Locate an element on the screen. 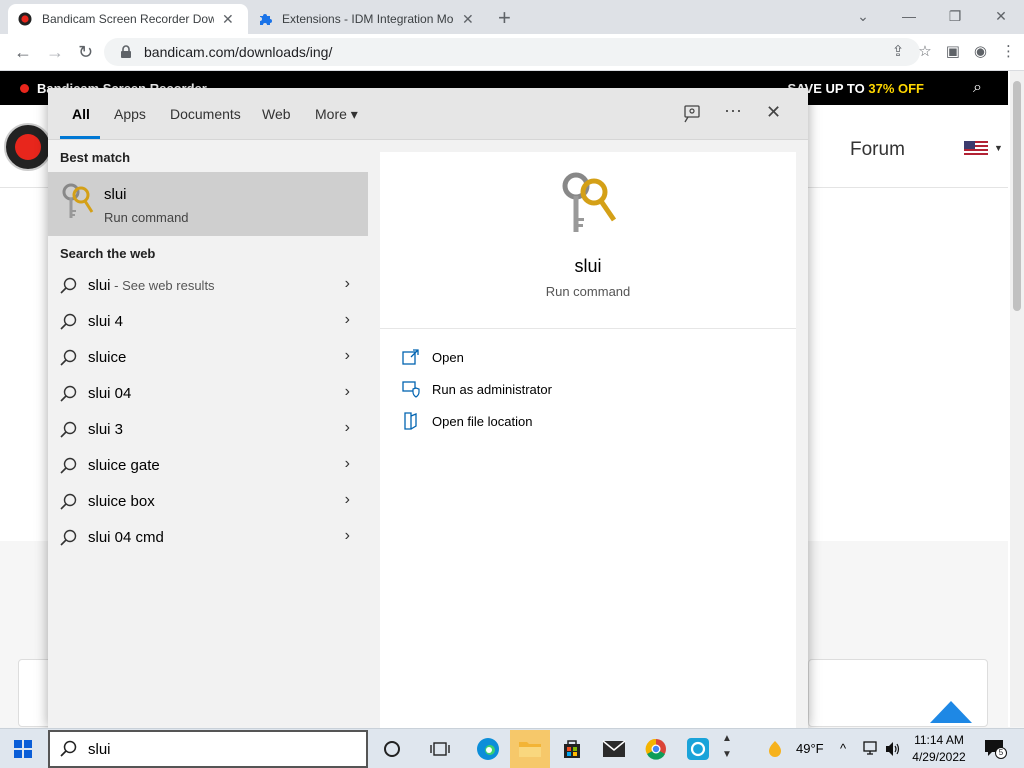 The height and width of the screenshot is (768, 1024). language-caret-icon: ▼ is located at coordinates (998, 148).